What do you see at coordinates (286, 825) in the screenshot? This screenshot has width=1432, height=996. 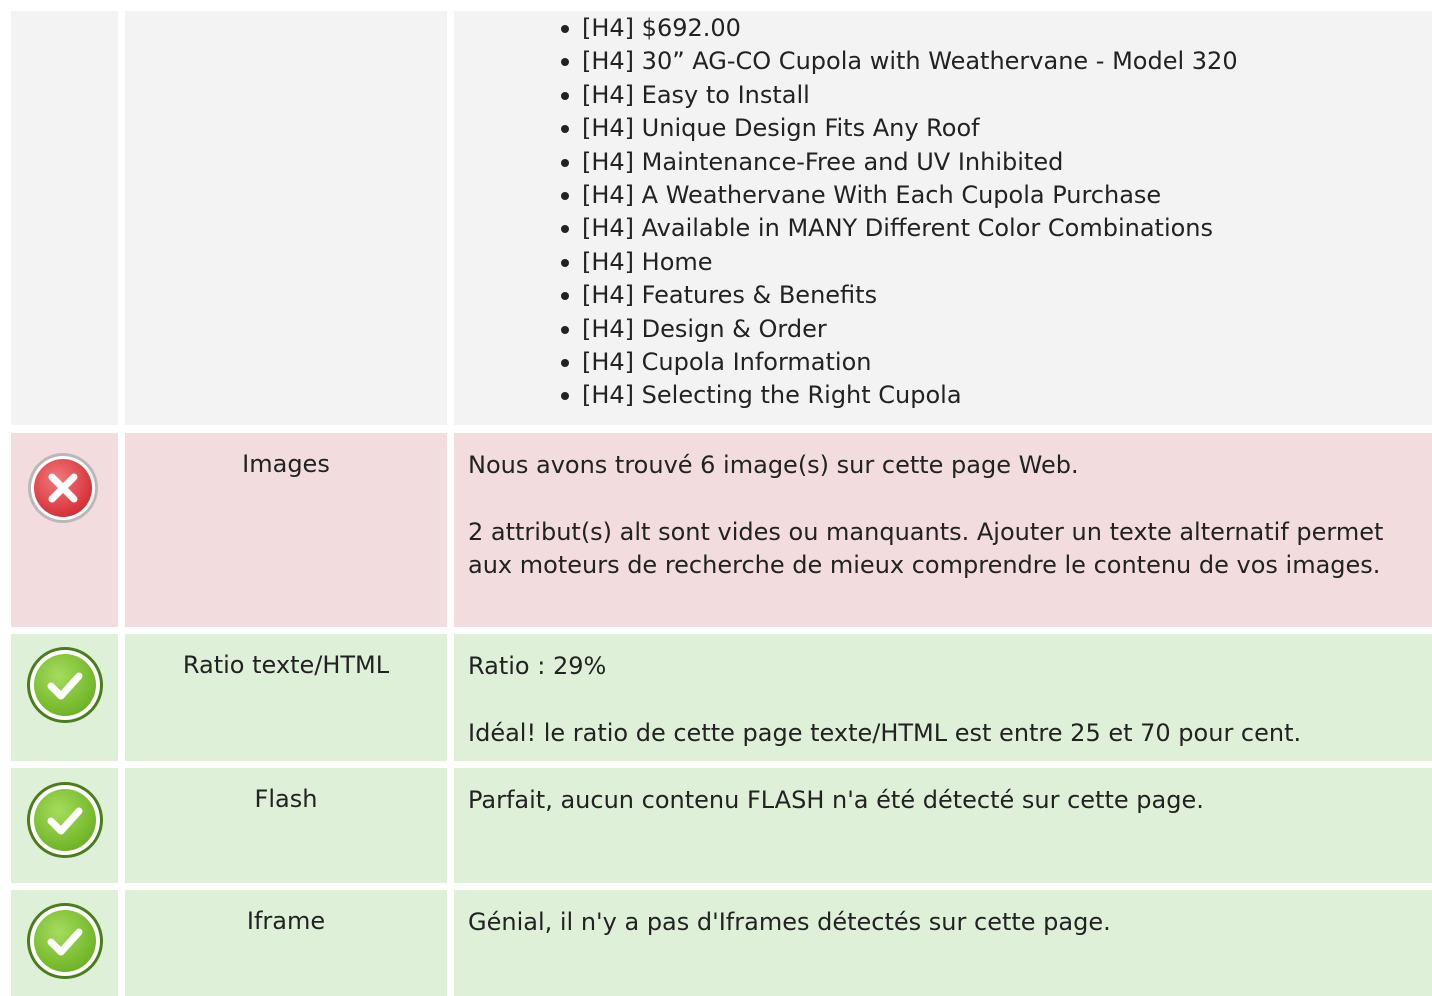 I see `check-label: Flash` at bounding box center [286, 825].